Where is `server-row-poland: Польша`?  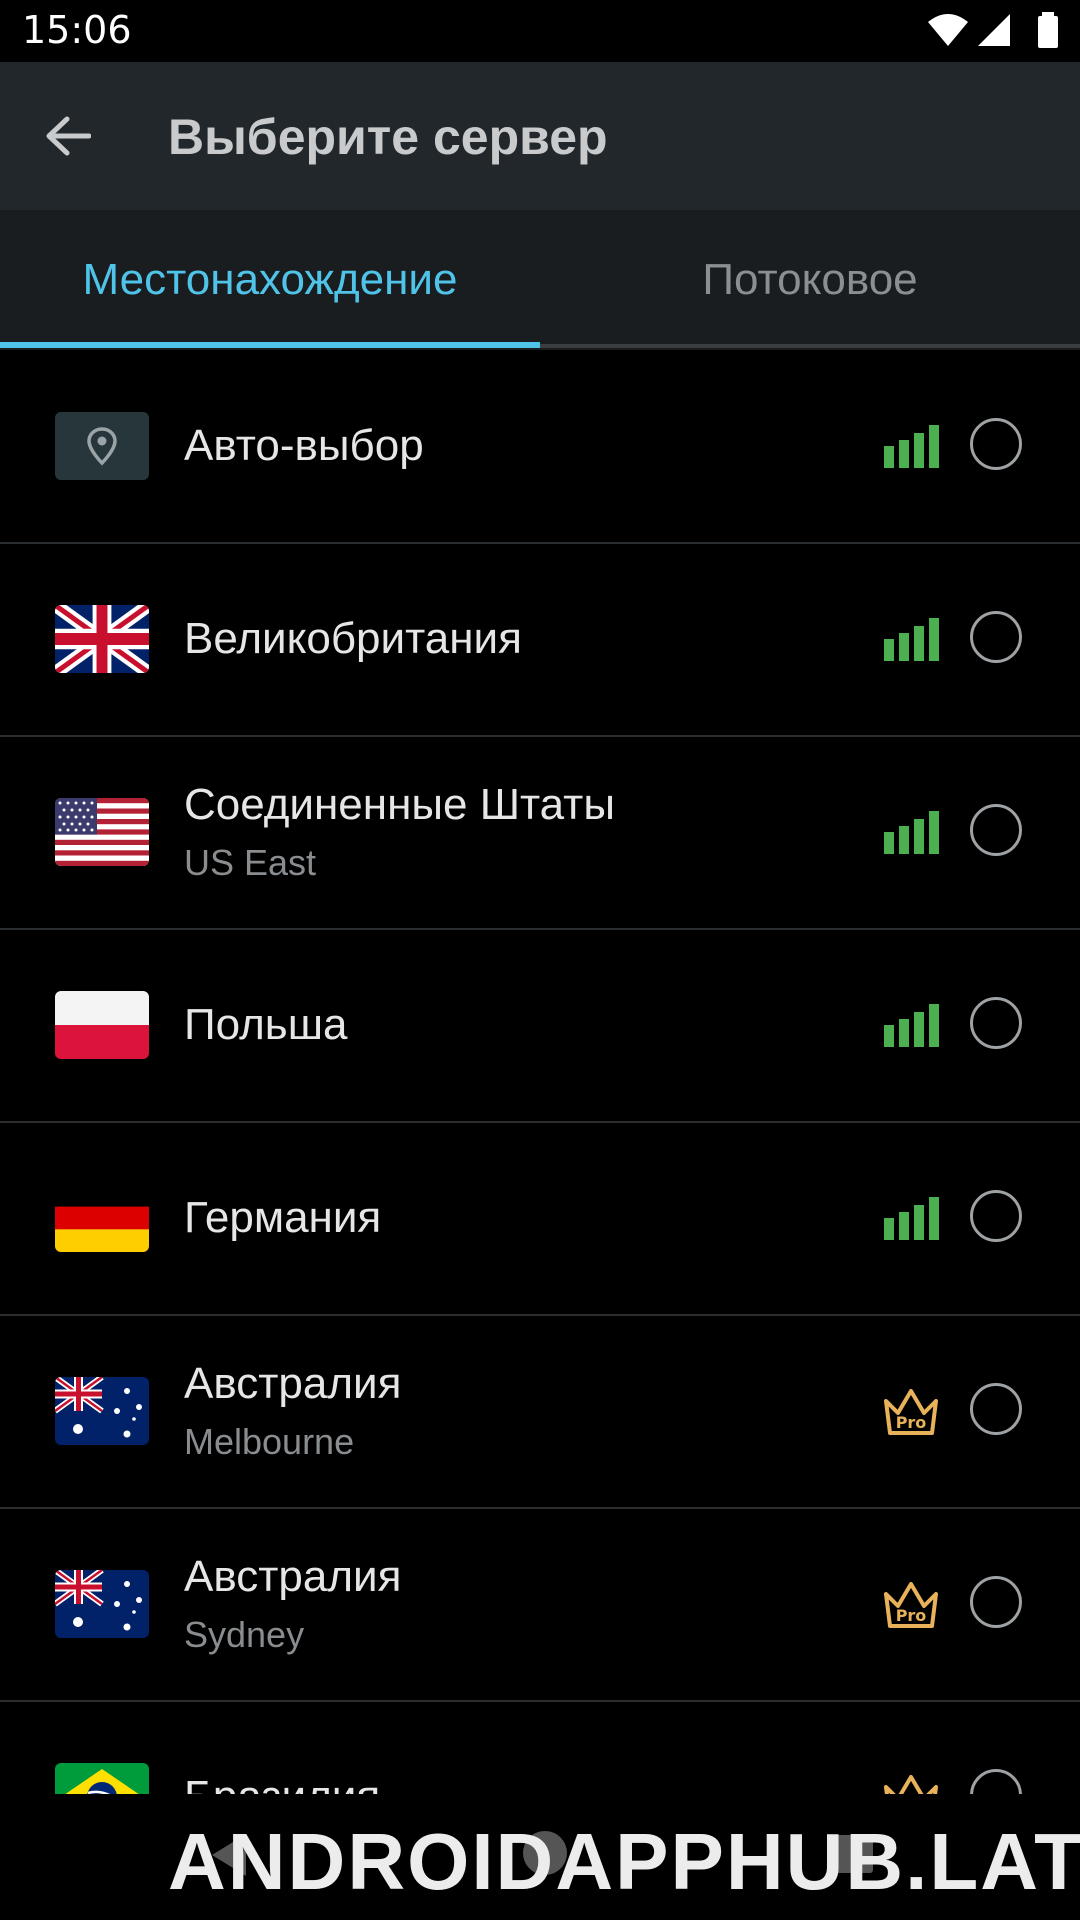 server-row-poland: Польша is located at coordinates (540, 1026).